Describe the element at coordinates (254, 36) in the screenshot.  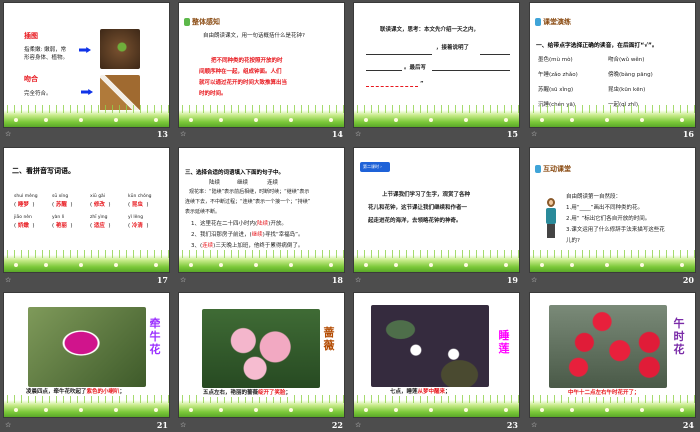
I see `question: 自由朗读课文，用一句话概括什么是花钟?` at that location.